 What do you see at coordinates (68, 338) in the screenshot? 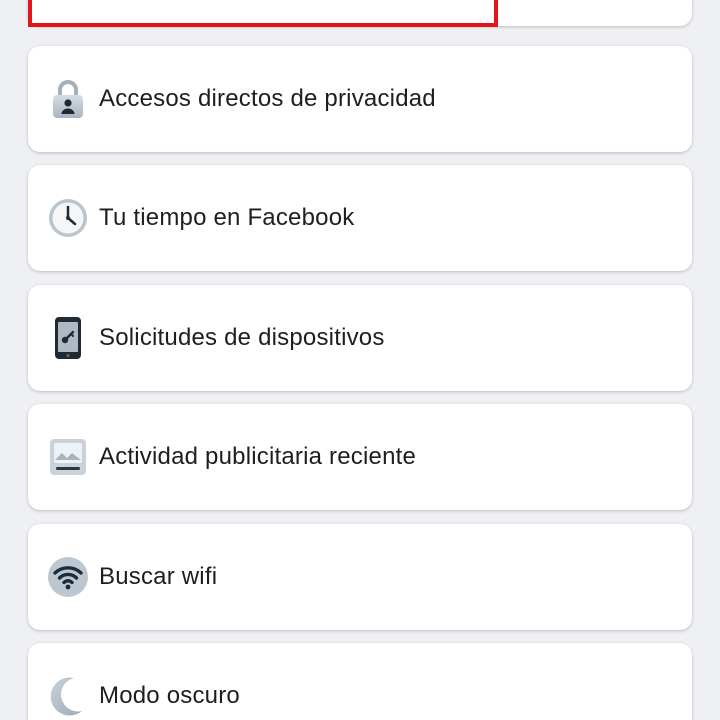
I see `phone-key-icon` at bounding box center [68, 338].